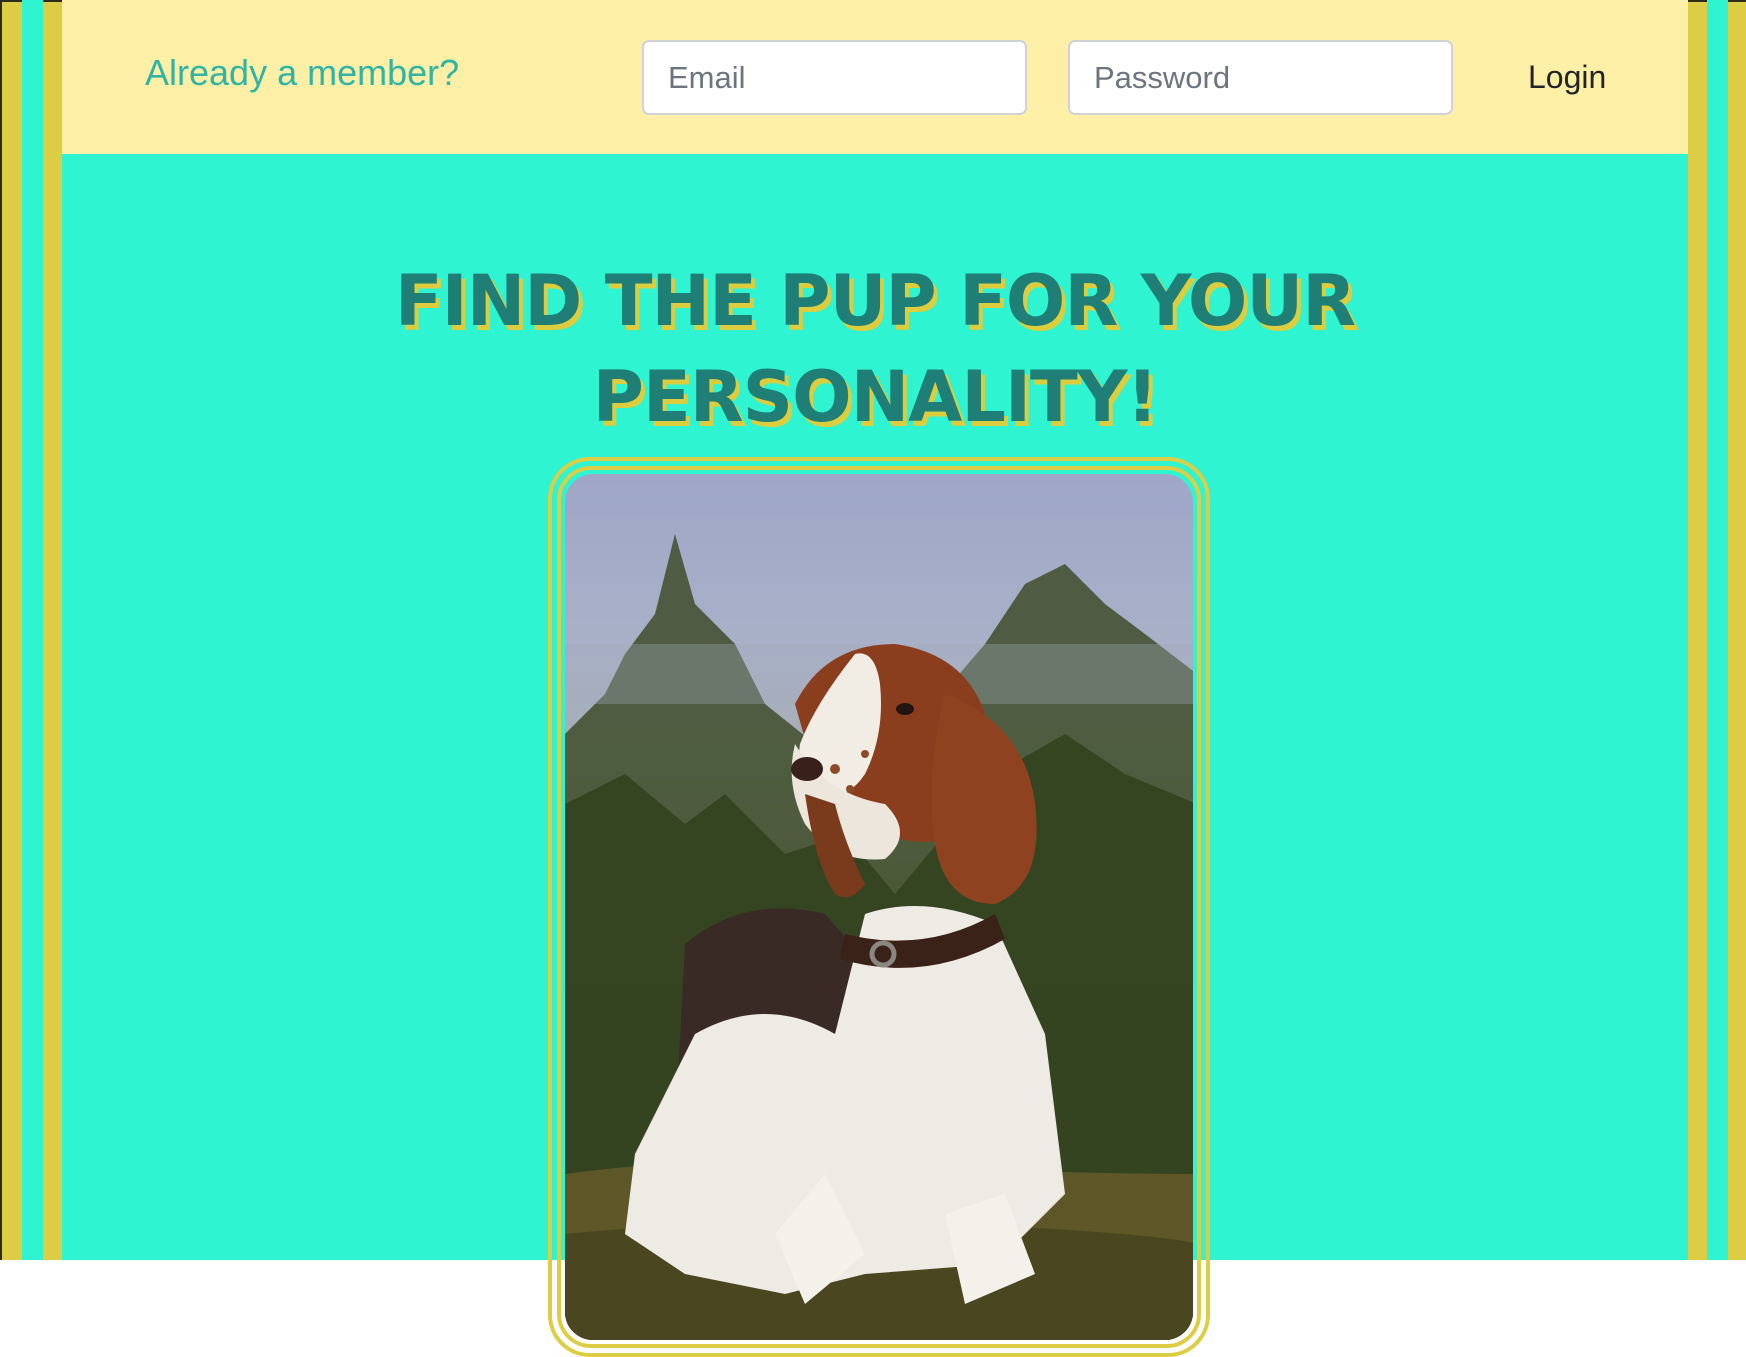 This screenshot has height=1357, width=1746. Describe the element at coordinates (1717, 630) in the screenshot. I see `right-stripe` at that location.